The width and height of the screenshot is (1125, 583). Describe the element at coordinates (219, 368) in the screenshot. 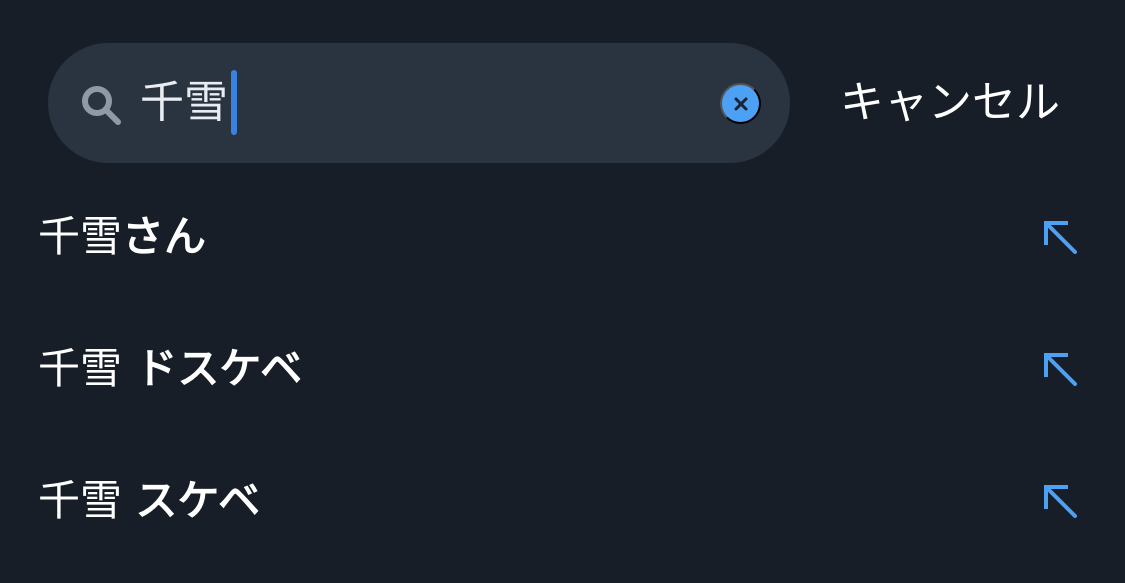

I see `suggestion-completion: ドスケベ` at that location.